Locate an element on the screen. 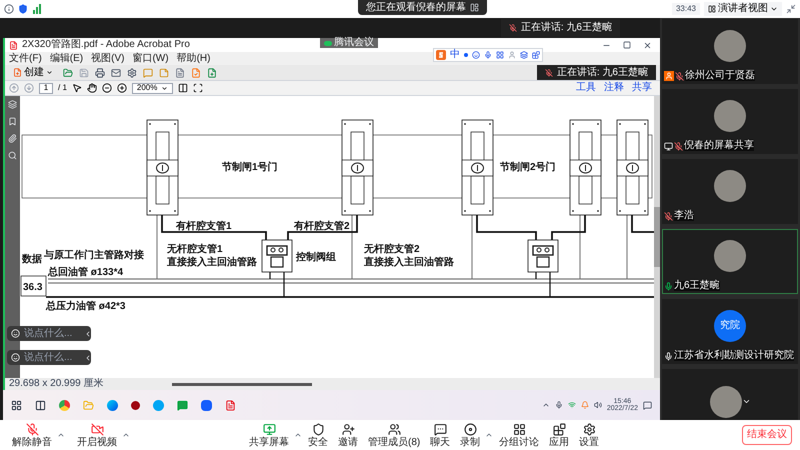  grid-icon is located at coordinates (536, 55).